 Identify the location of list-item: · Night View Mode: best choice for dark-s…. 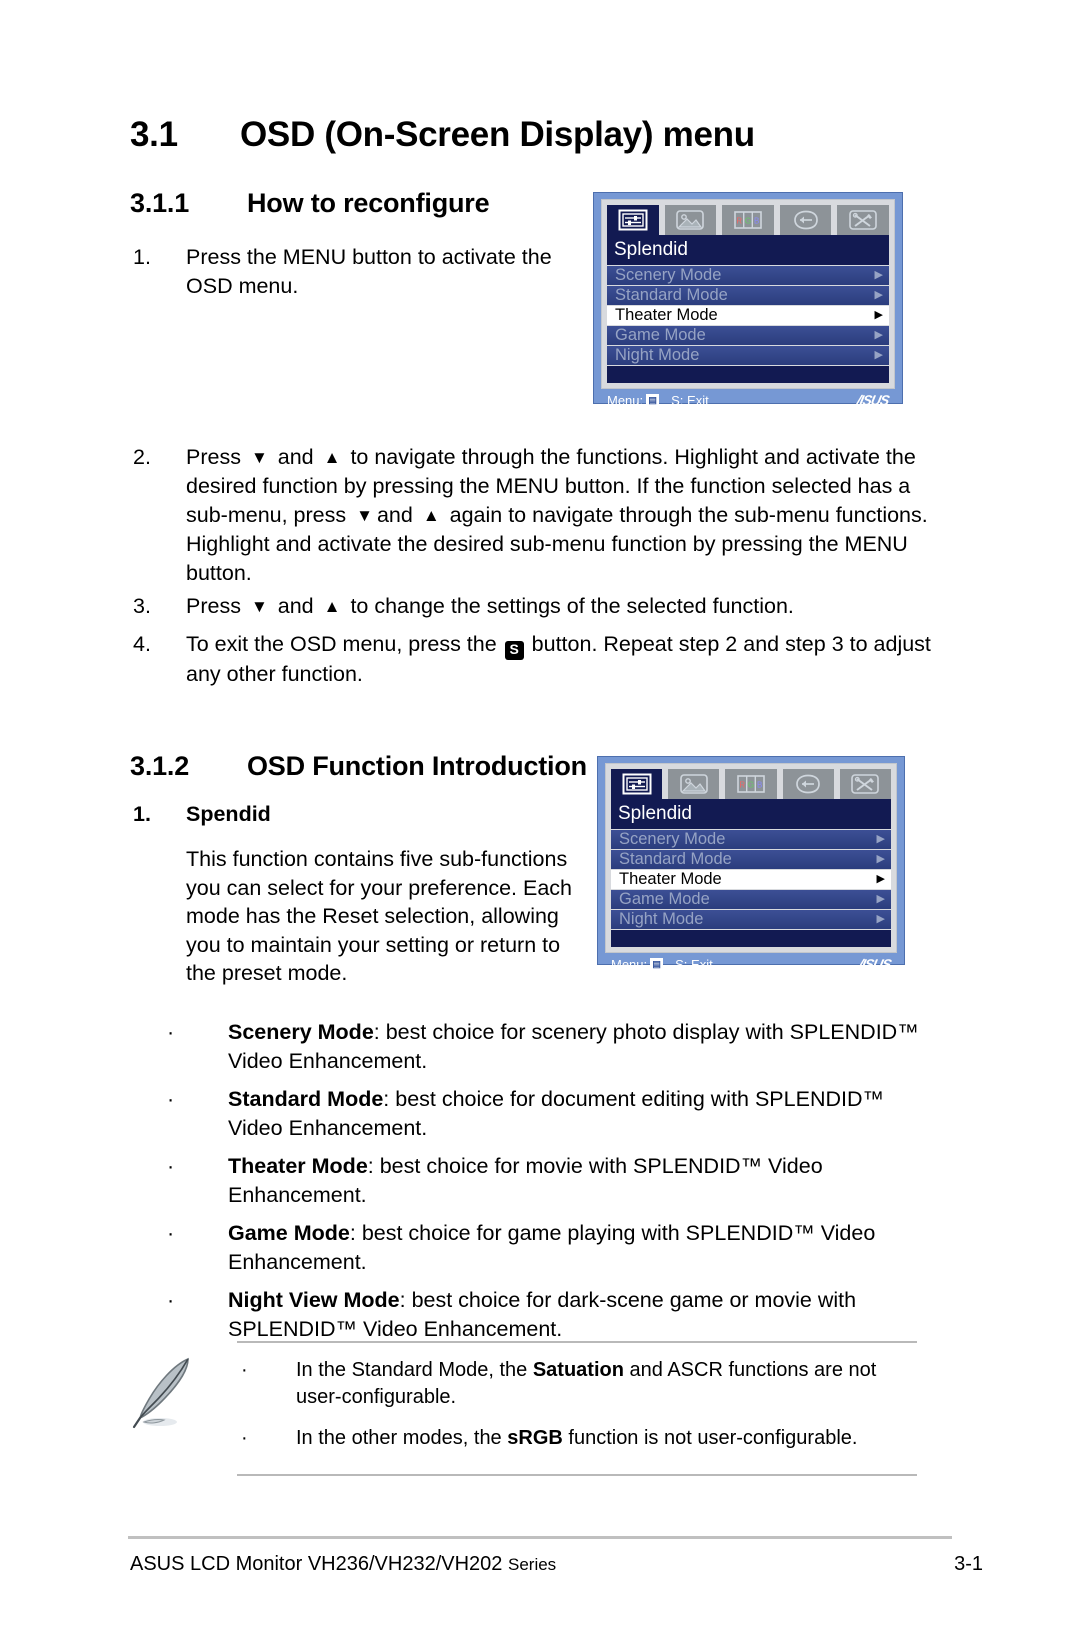
(549, 1314).